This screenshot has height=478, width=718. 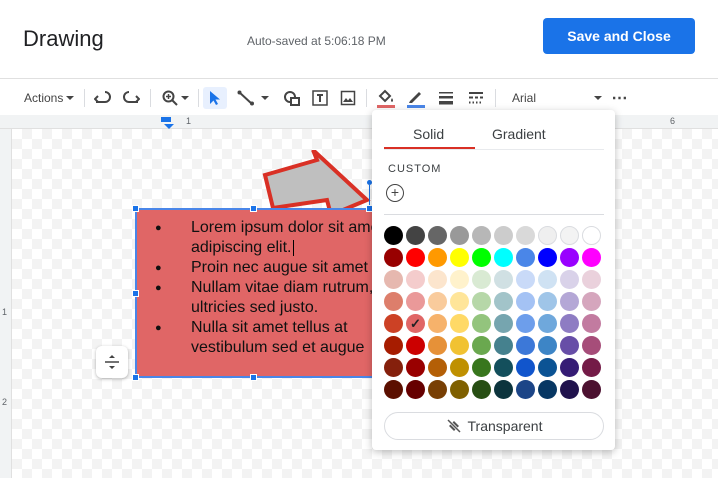 What do you see at coordinates (416, 98) in the screenshot?
I see `border-color-icon` at bounding box center [416, 98].